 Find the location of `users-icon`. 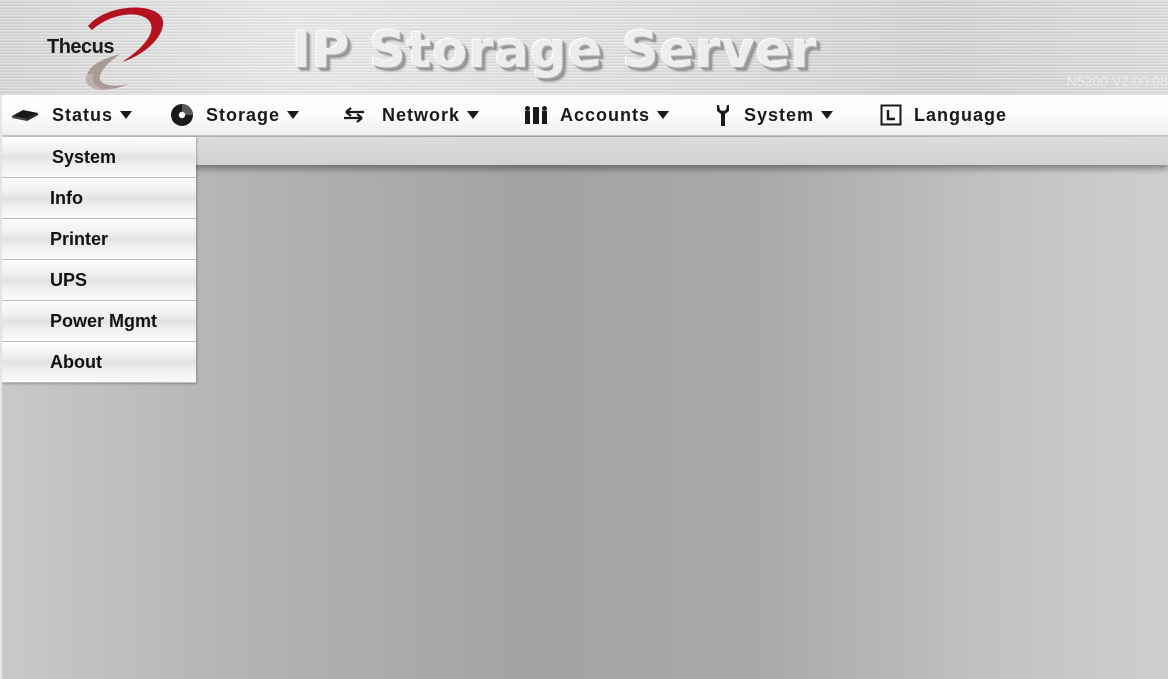

users-icon is located at coordinates (536, 115).